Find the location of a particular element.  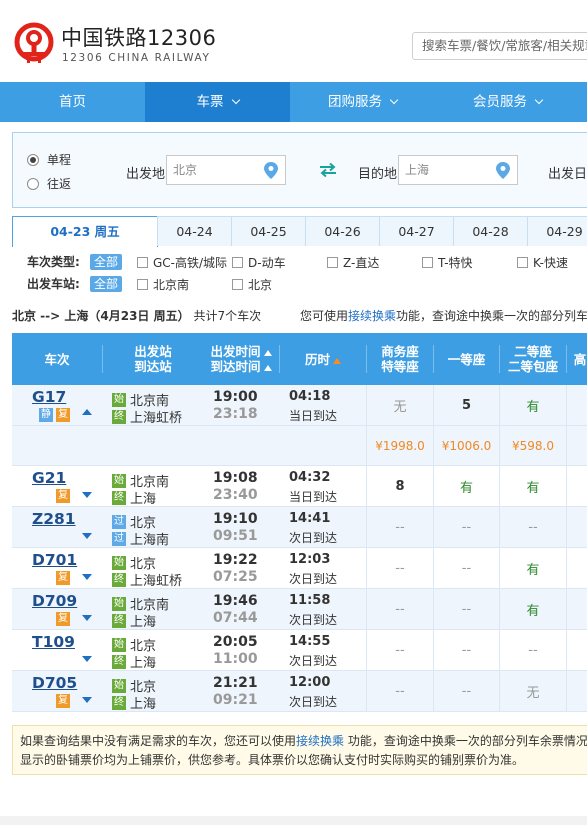

cell-divider is located at coordinates (566, 609).